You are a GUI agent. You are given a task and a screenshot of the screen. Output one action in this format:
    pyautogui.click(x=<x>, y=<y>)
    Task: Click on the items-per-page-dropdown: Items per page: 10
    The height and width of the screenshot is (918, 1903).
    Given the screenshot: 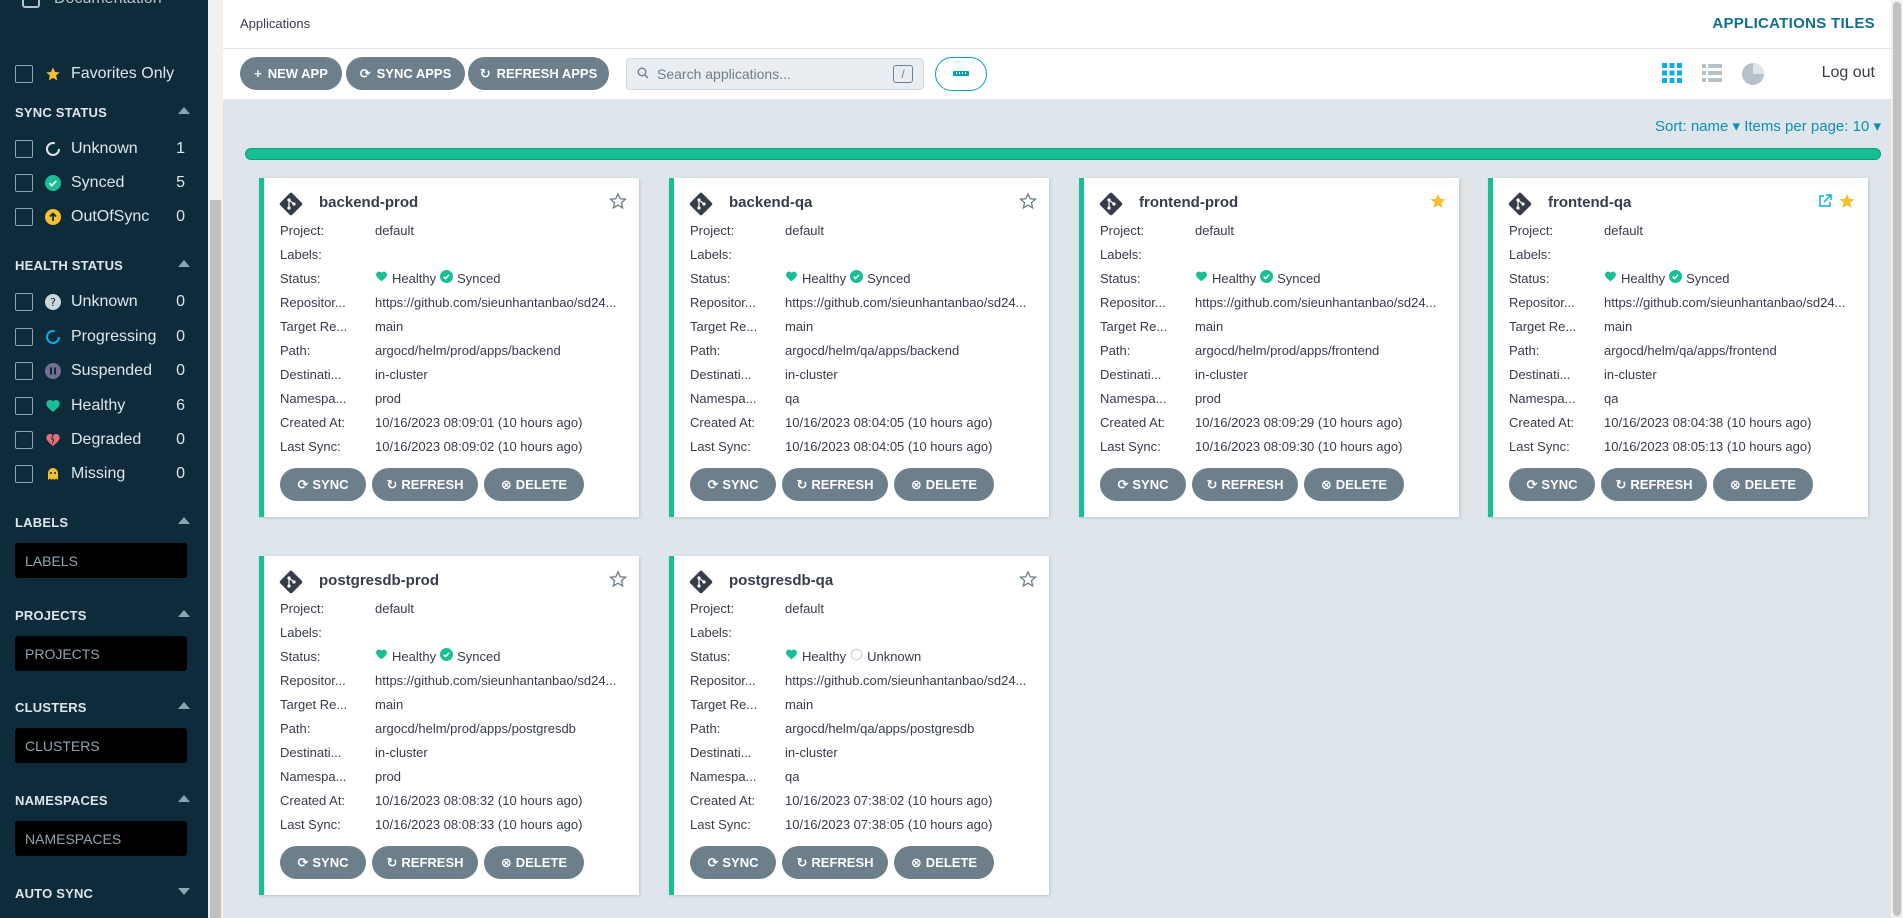 What is the action you would take?
    pyautogui.click(x=1806, y=126)
    